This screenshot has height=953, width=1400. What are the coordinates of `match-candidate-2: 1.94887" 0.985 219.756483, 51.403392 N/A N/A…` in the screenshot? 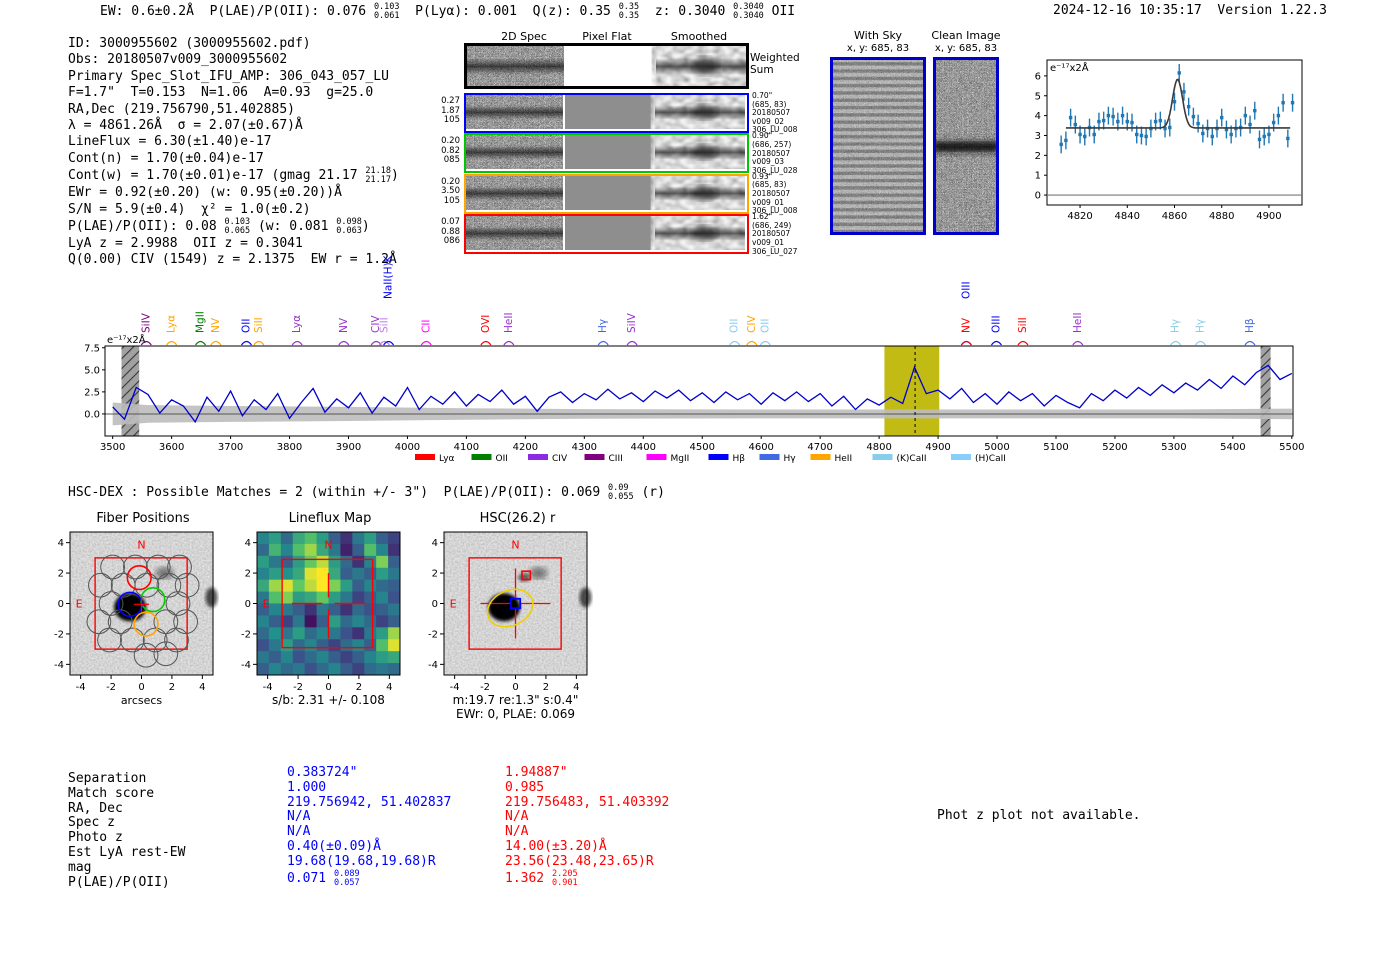 It's located at (587, 826).